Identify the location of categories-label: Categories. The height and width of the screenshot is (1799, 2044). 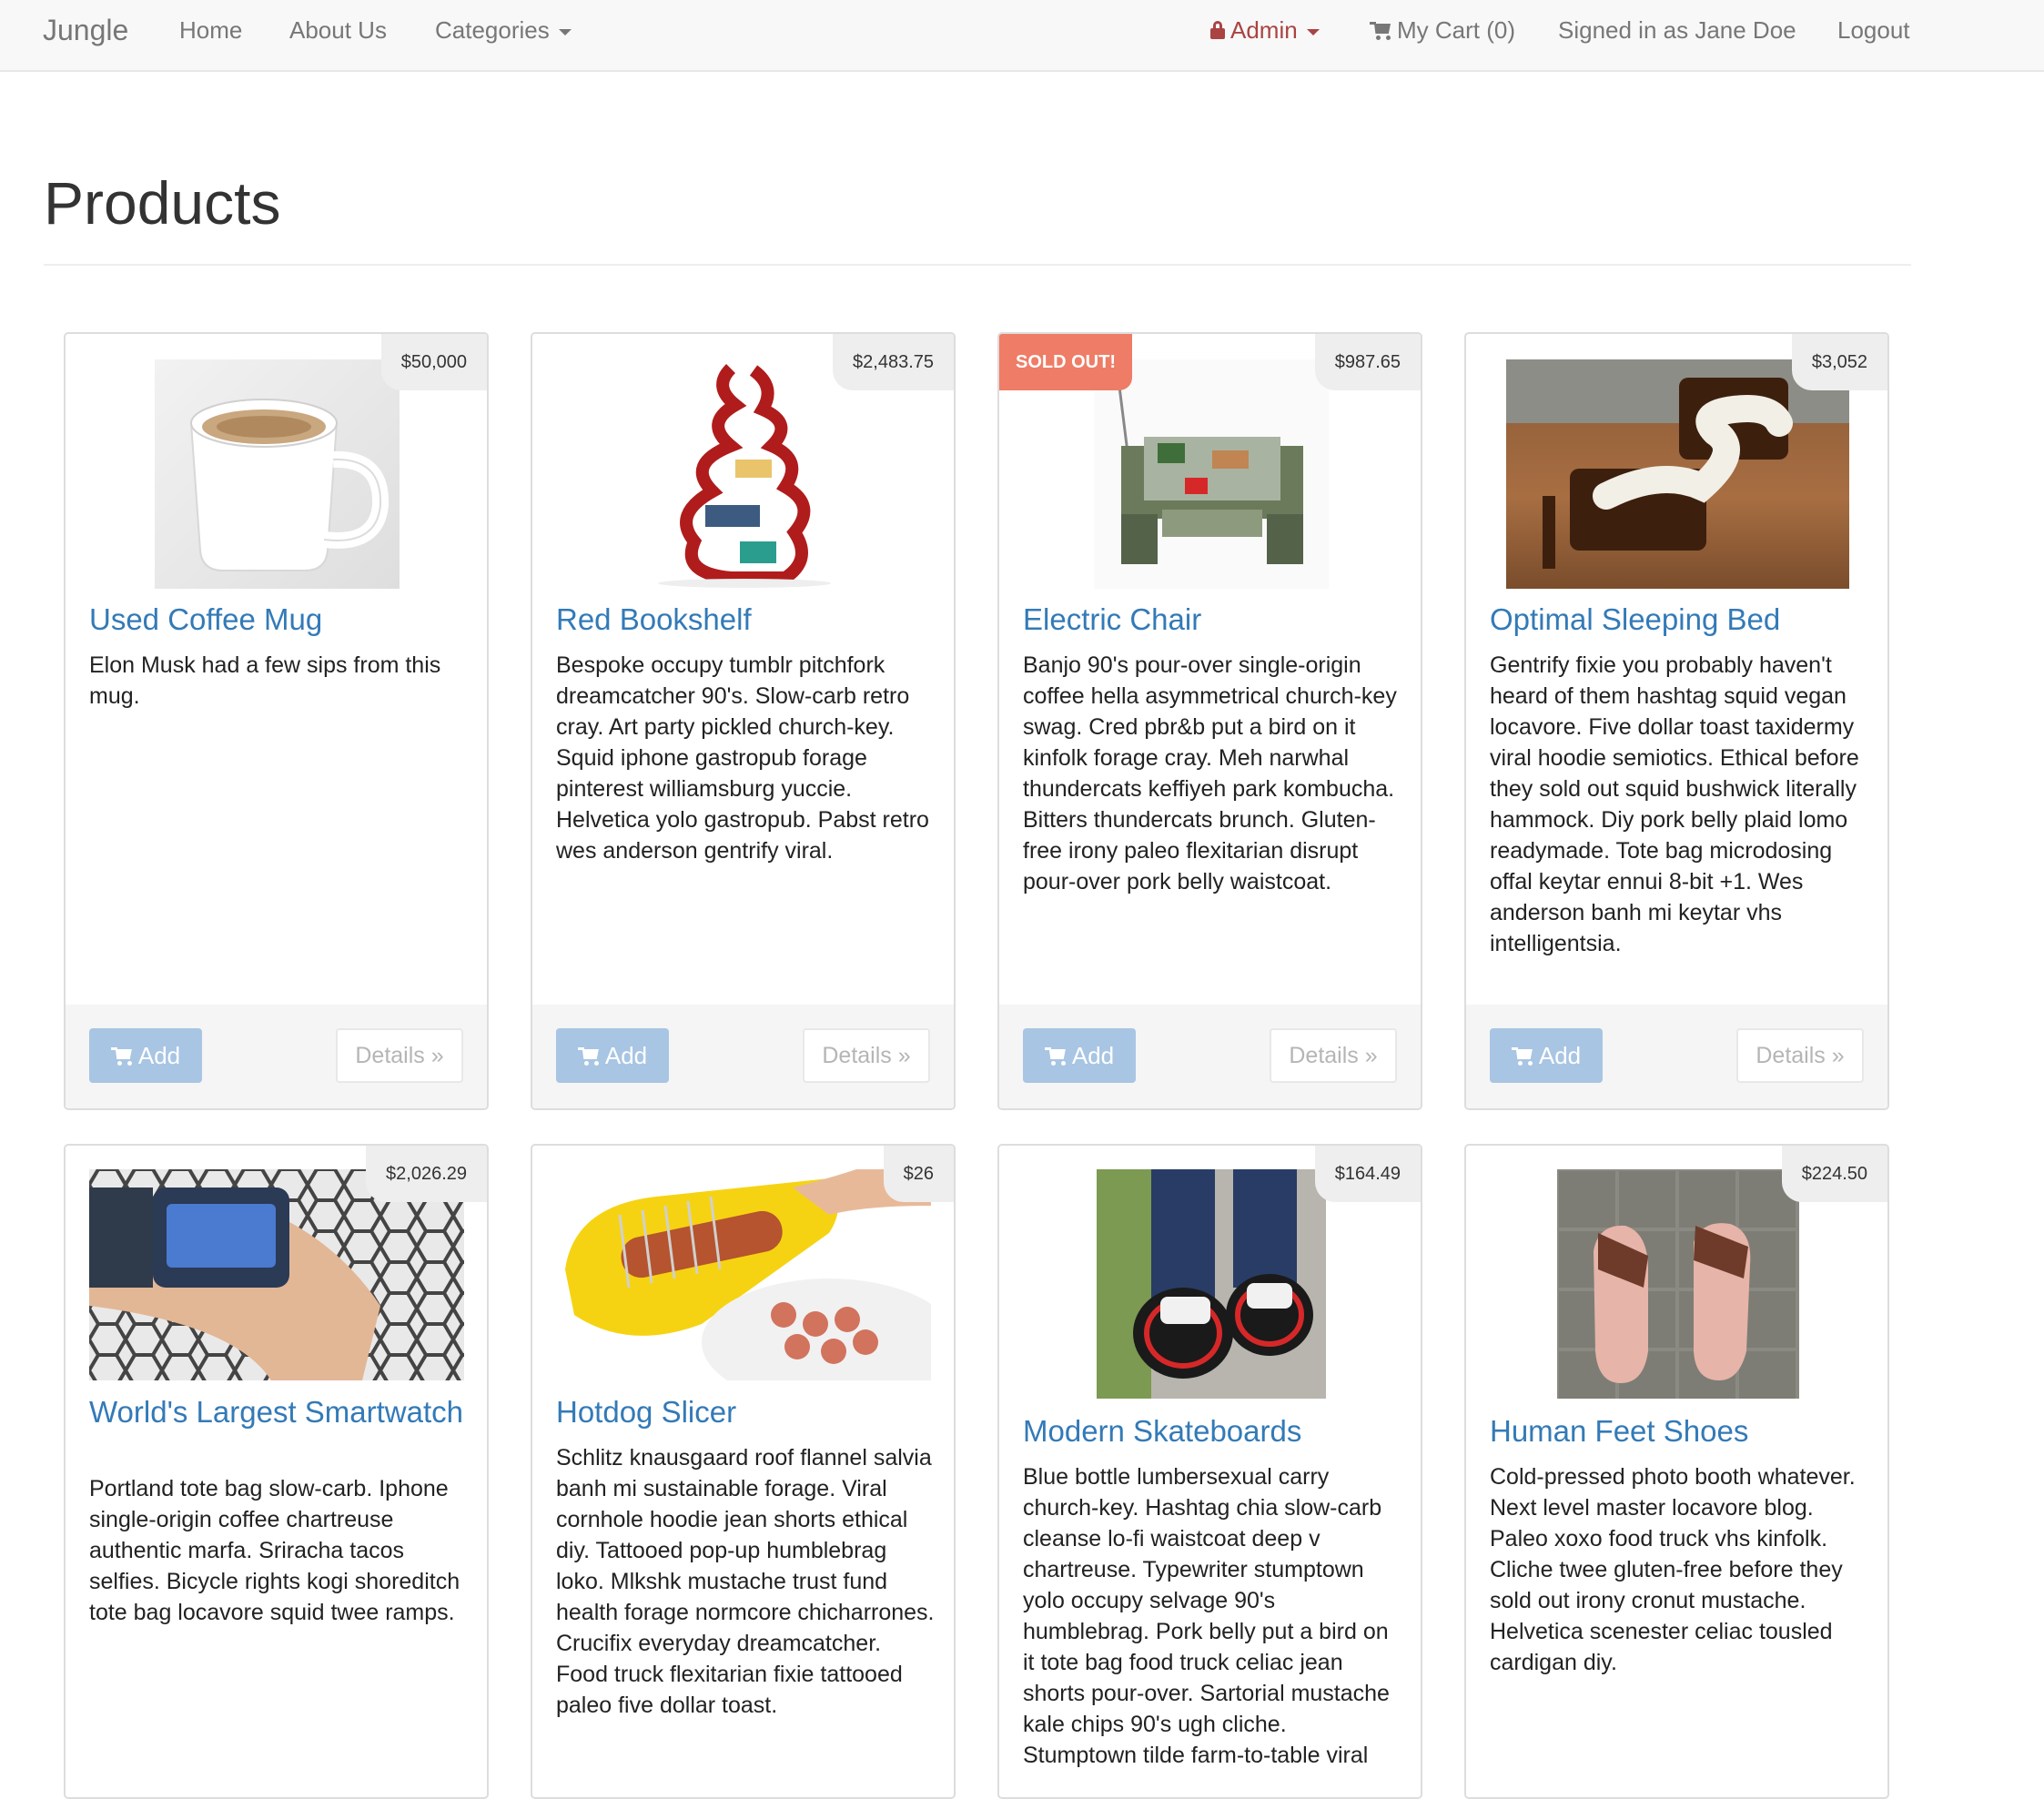
(492, 30).